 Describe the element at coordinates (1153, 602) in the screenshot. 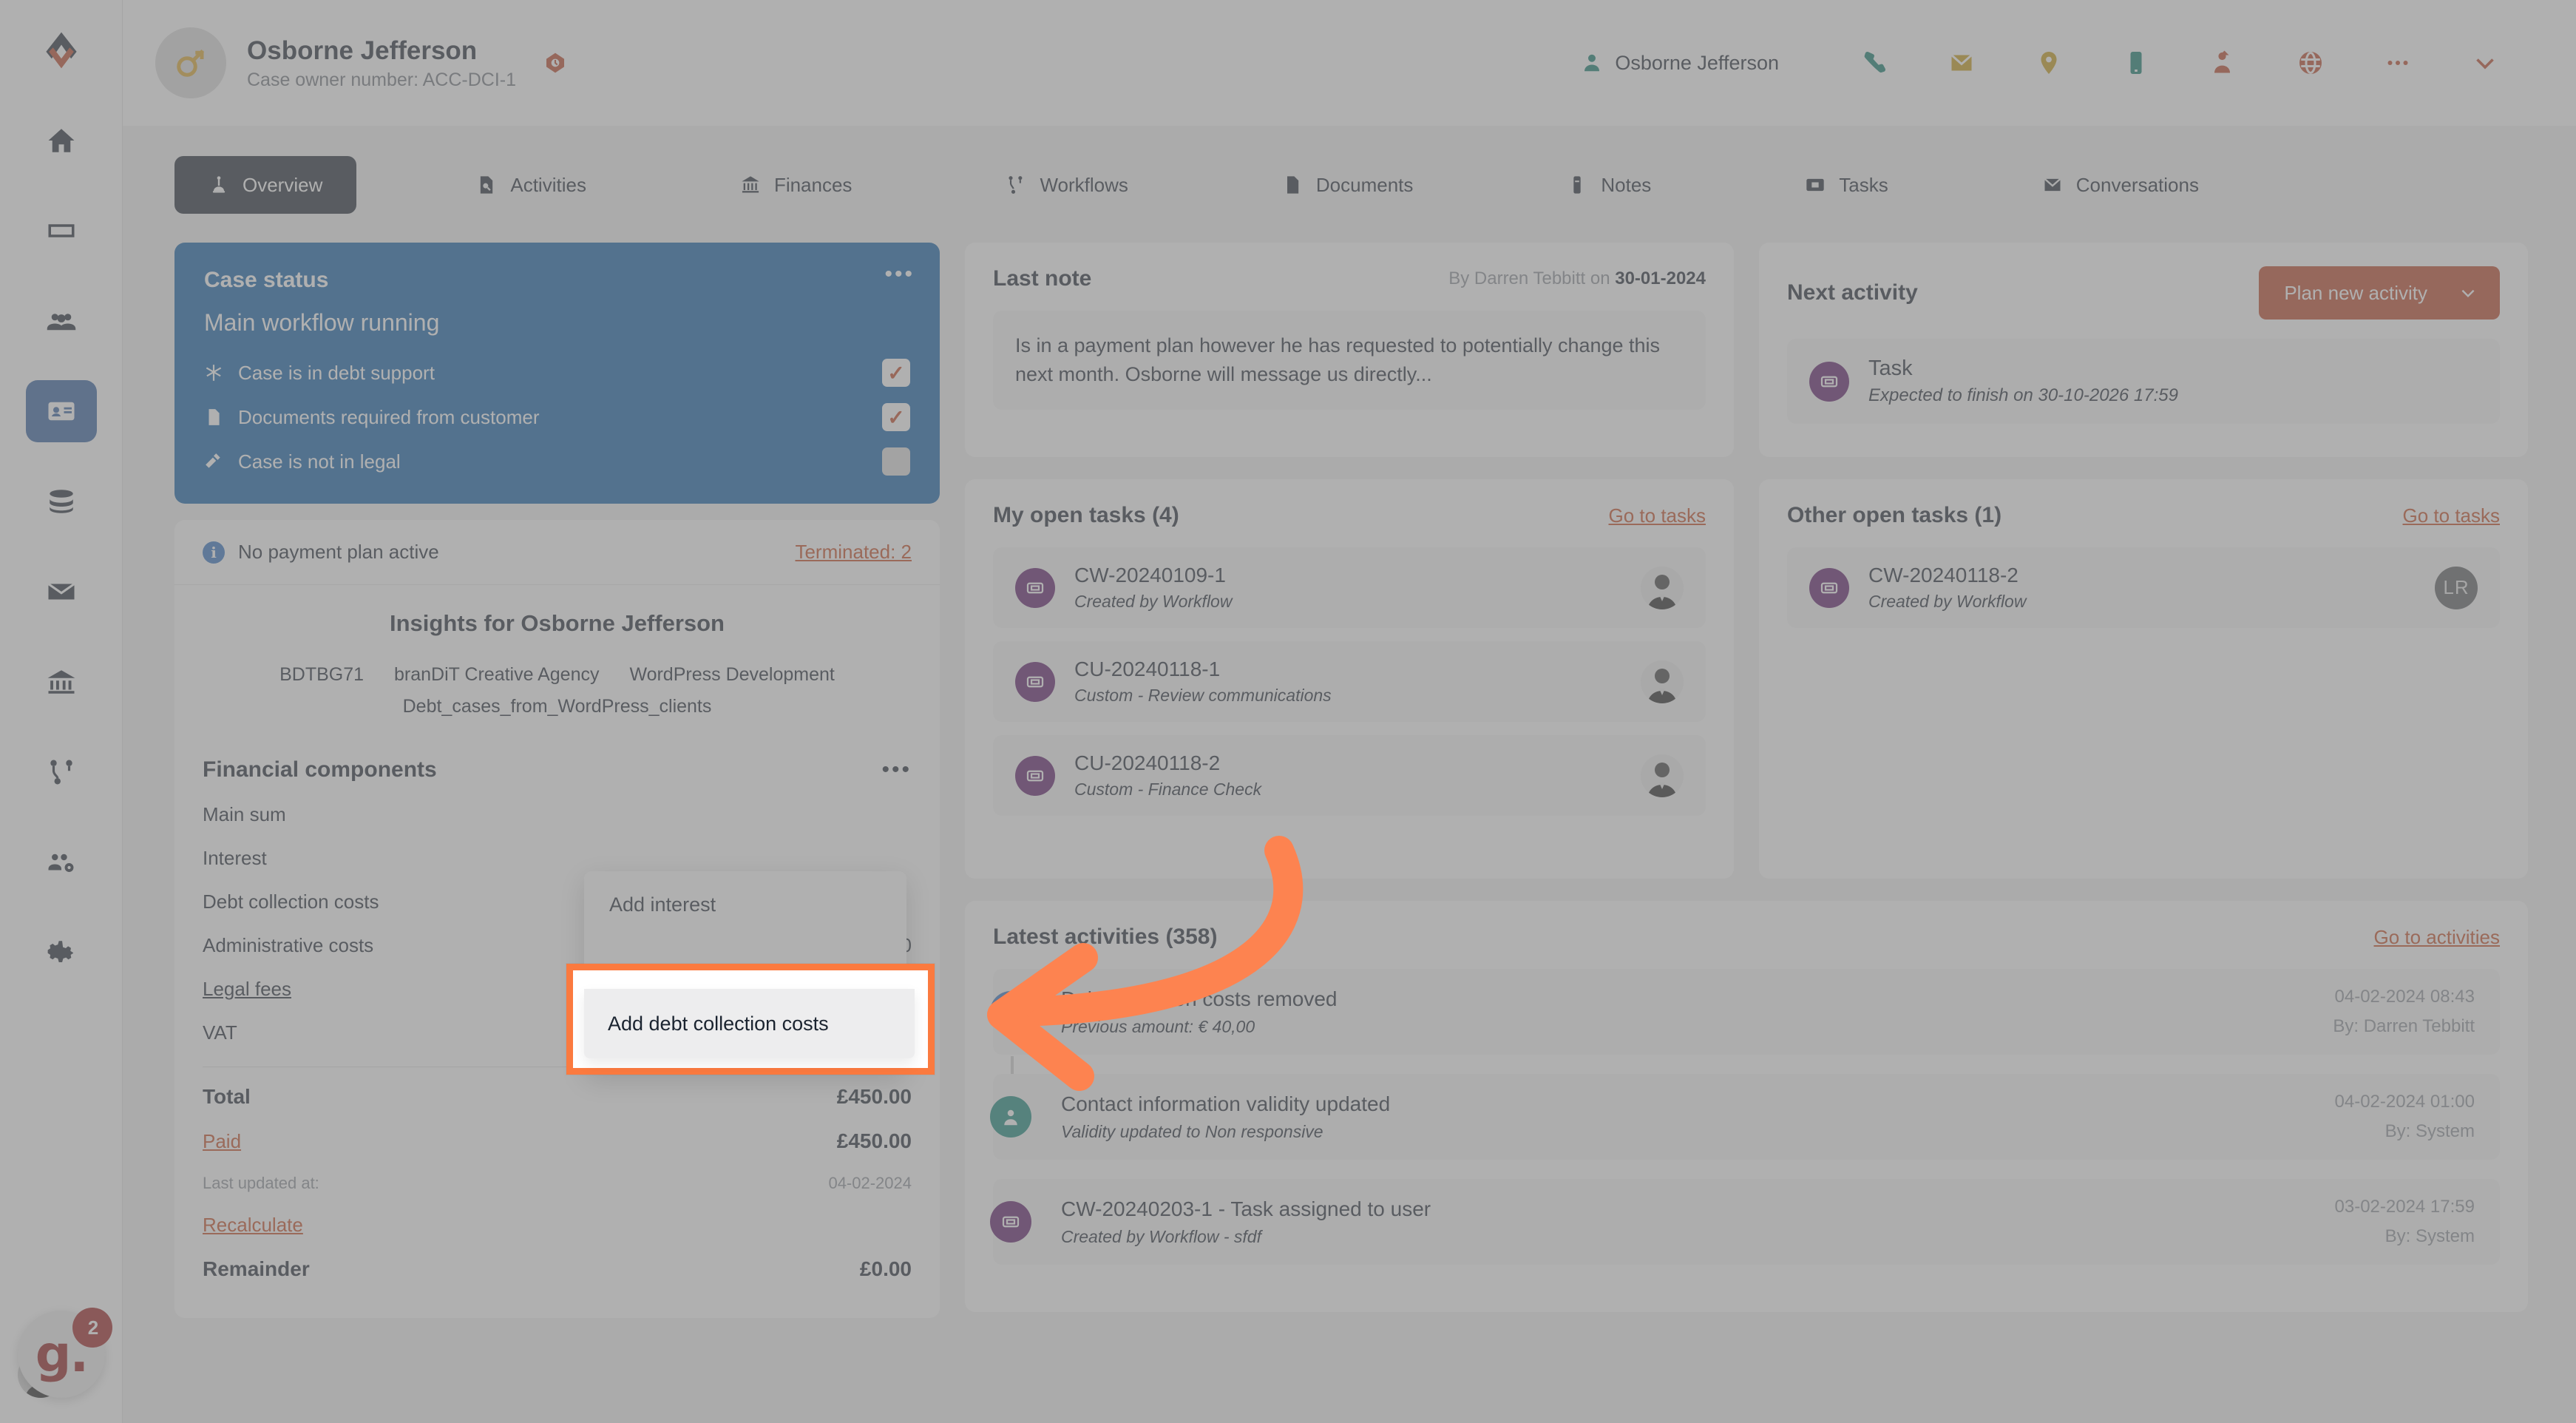

I see `task-sub: Created by Workflow` at that location.